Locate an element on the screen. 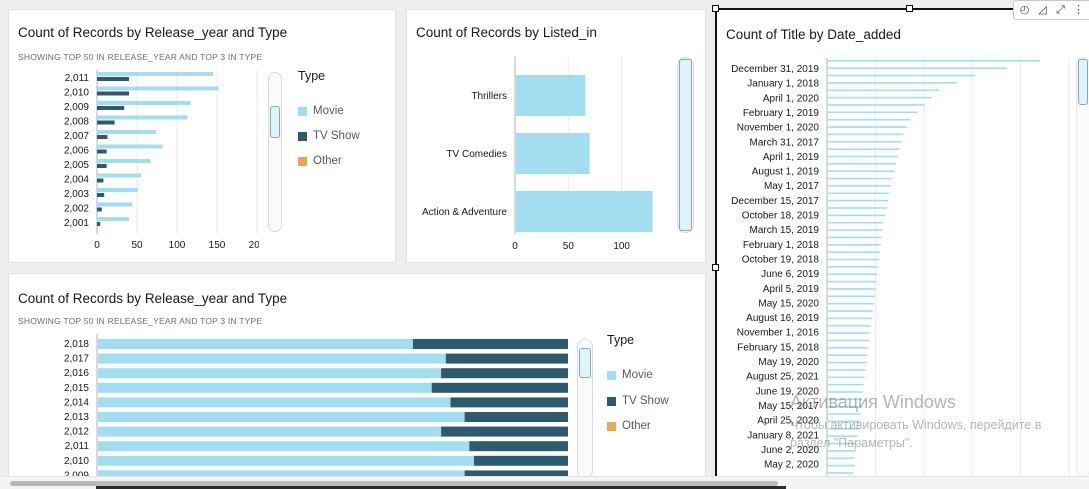 The height and width of the screenshot is (489, 1089). y-tick-label: August 1, 2019 is located at coordinates (786, 172).